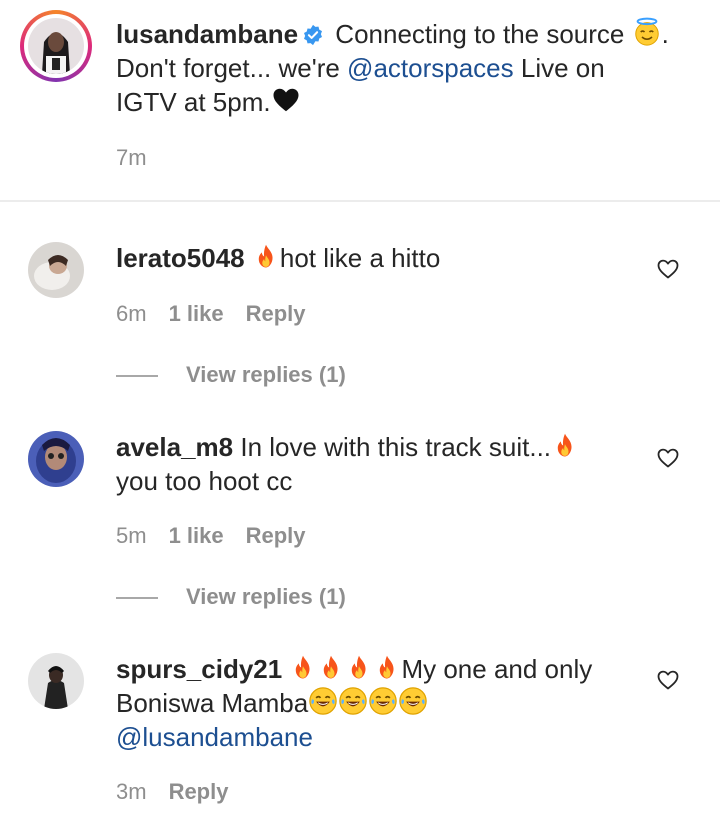 Image resolution: width=720 pixels, height=824 pixels. I want to click on caption-timestamp: 7m, so click(131, 157).